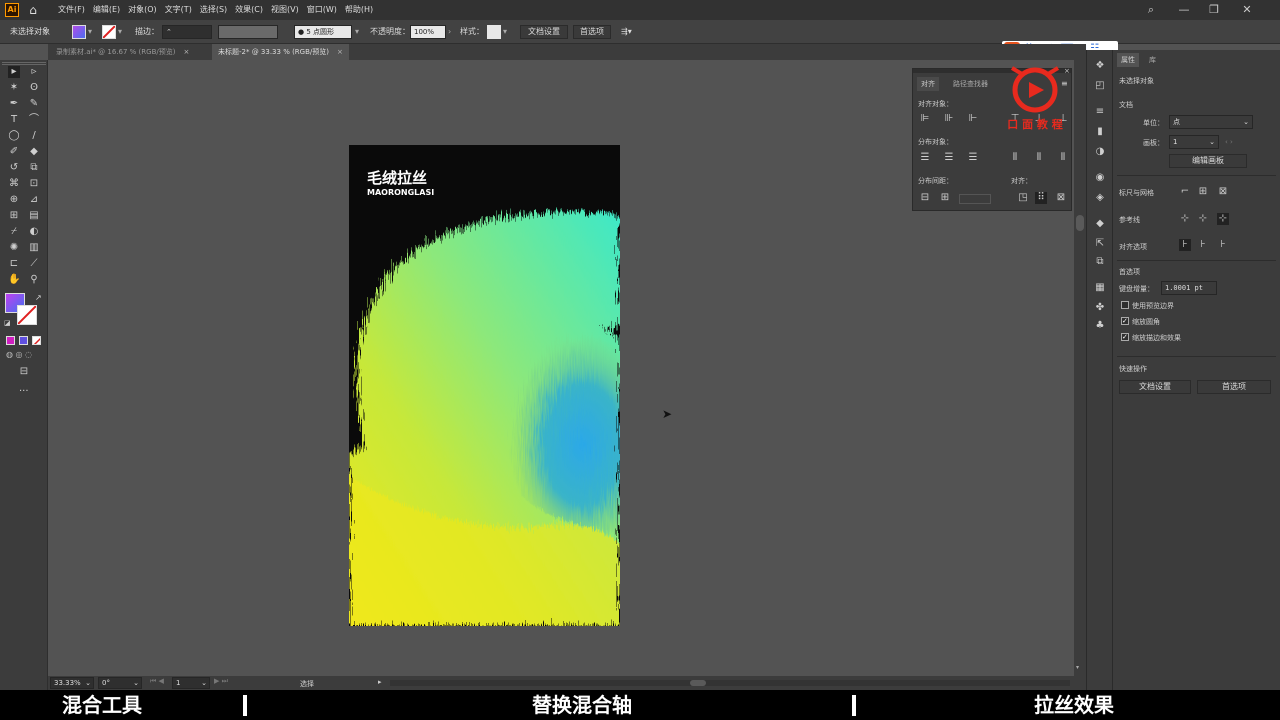 The image size is (1280, 720). I want to click on artboards-panel-icon: ⧉, so click(1100, 262).